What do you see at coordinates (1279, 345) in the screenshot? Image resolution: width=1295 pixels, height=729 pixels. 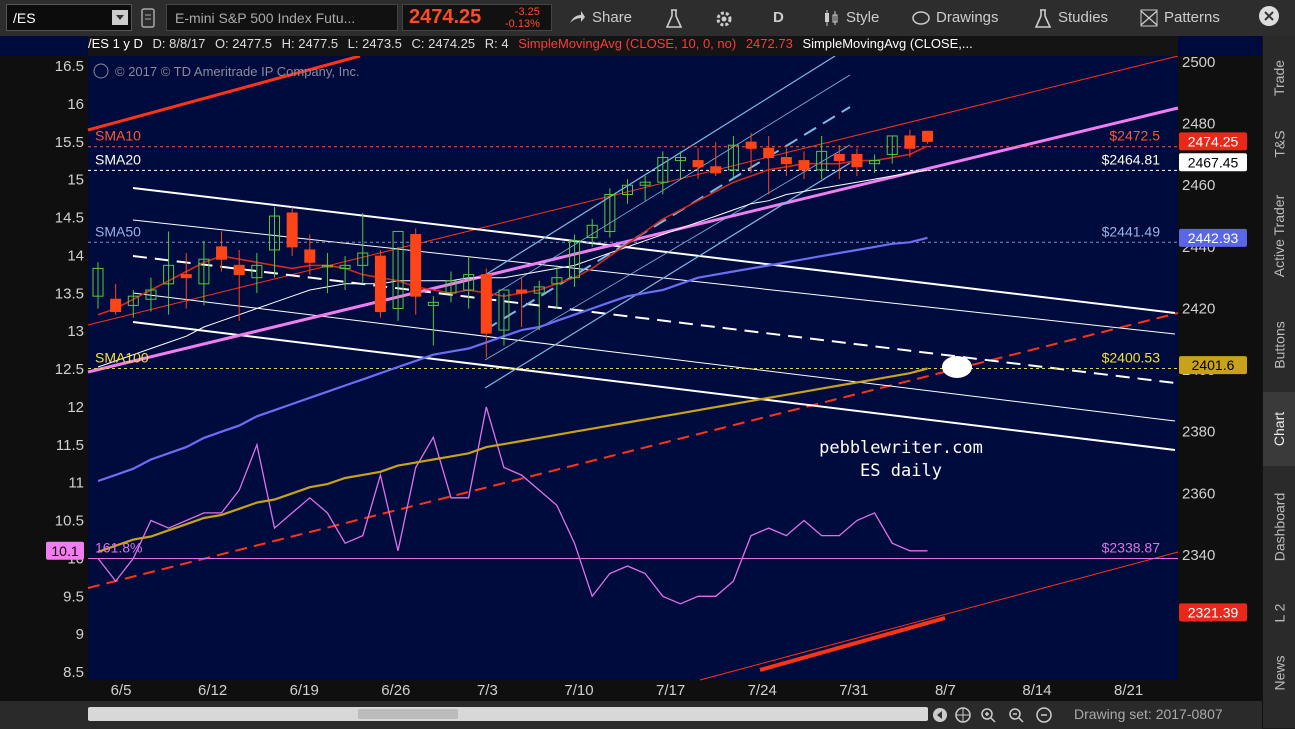 I see `tab-buttons: Buttons` at bounding box center [1279, 345].